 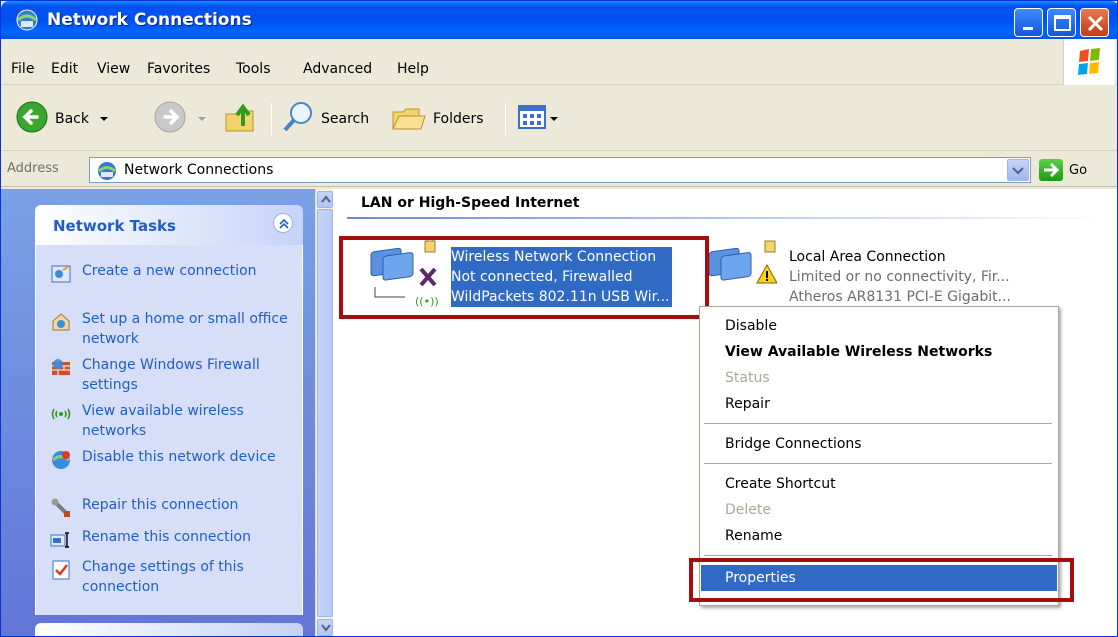 I want to click on menu-item-view-wireless: View Available Wireless Networks, so click(x=879, y=352).